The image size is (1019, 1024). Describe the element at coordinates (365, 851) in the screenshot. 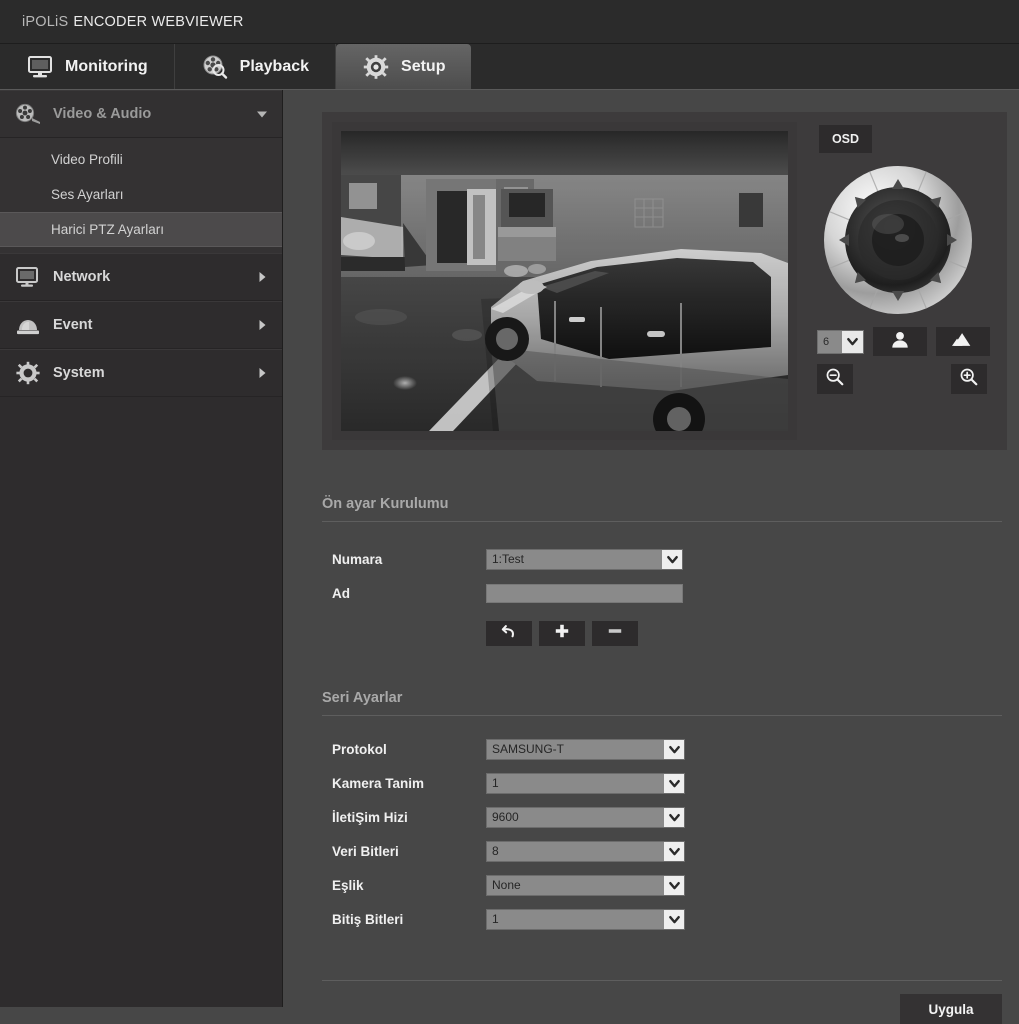

I see `serial-databits-label: Veri Bitleri` at that location.